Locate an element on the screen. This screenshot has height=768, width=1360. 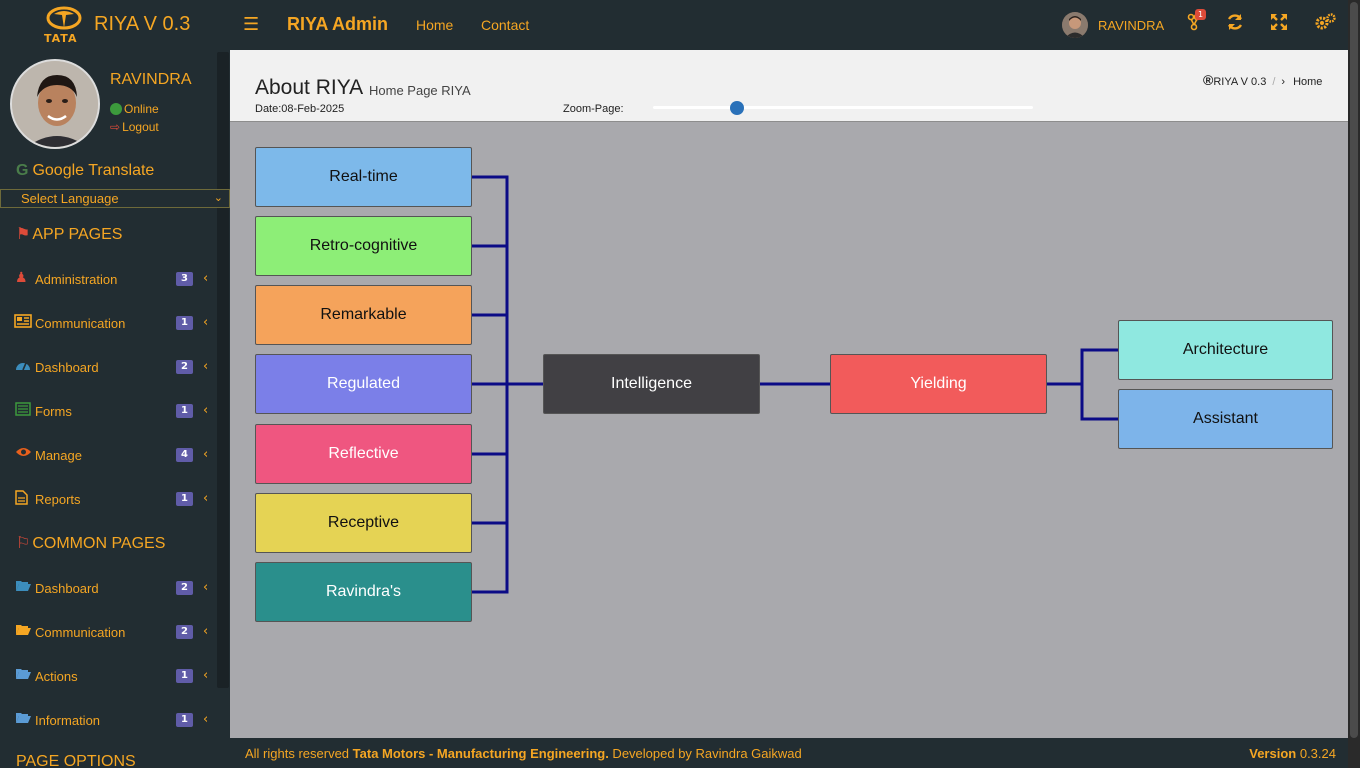
sidebar-item-label: Administration is located at coordinates (76, 279).